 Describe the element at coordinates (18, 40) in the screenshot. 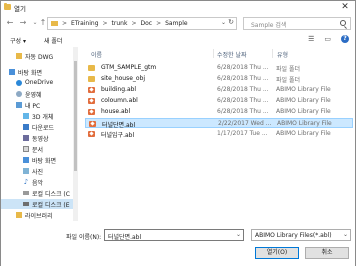

I see `organize-button: 구성 ▾` at that location.